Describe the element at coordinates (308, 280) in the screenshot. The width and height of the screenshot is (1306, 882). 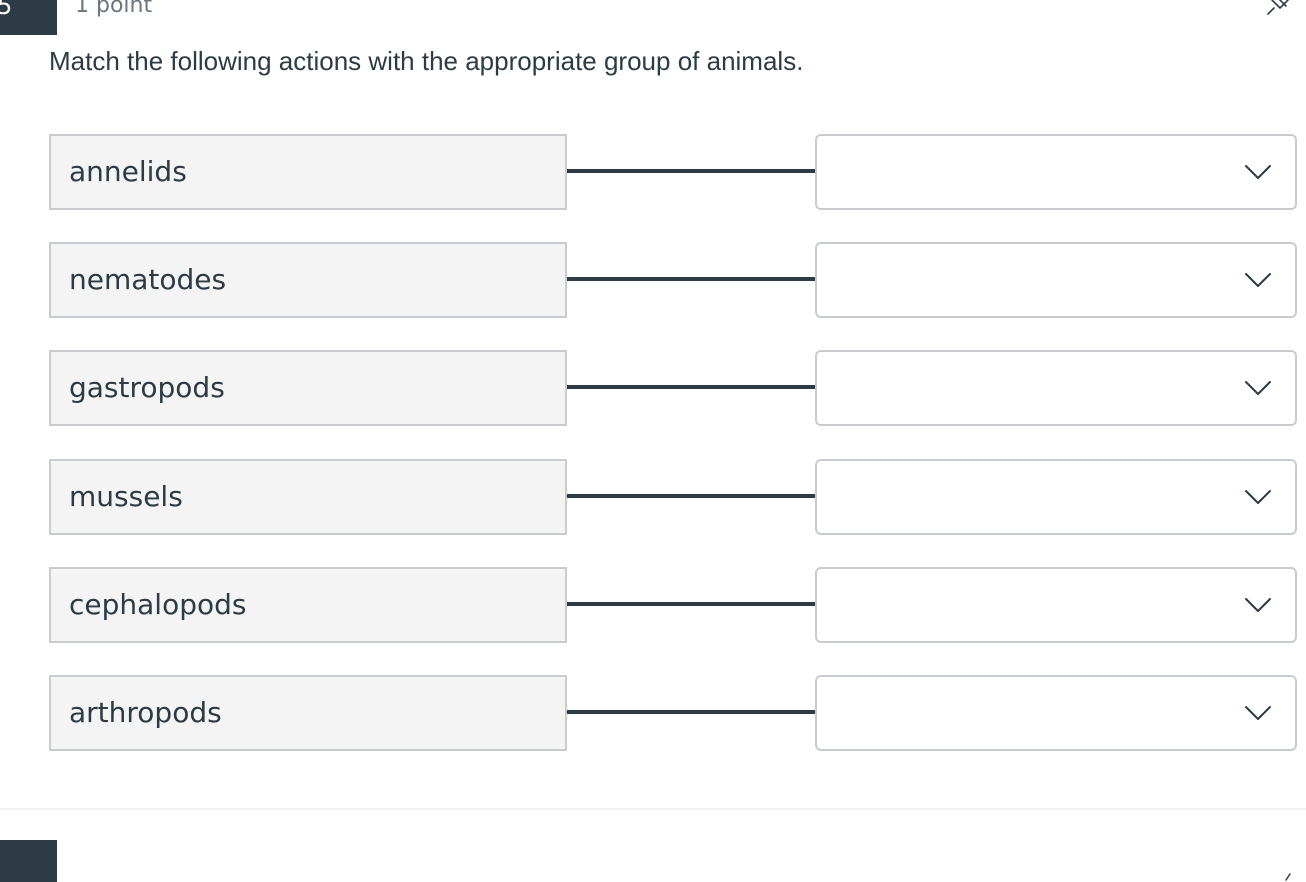
I see `match-term: nematodes` at that location.